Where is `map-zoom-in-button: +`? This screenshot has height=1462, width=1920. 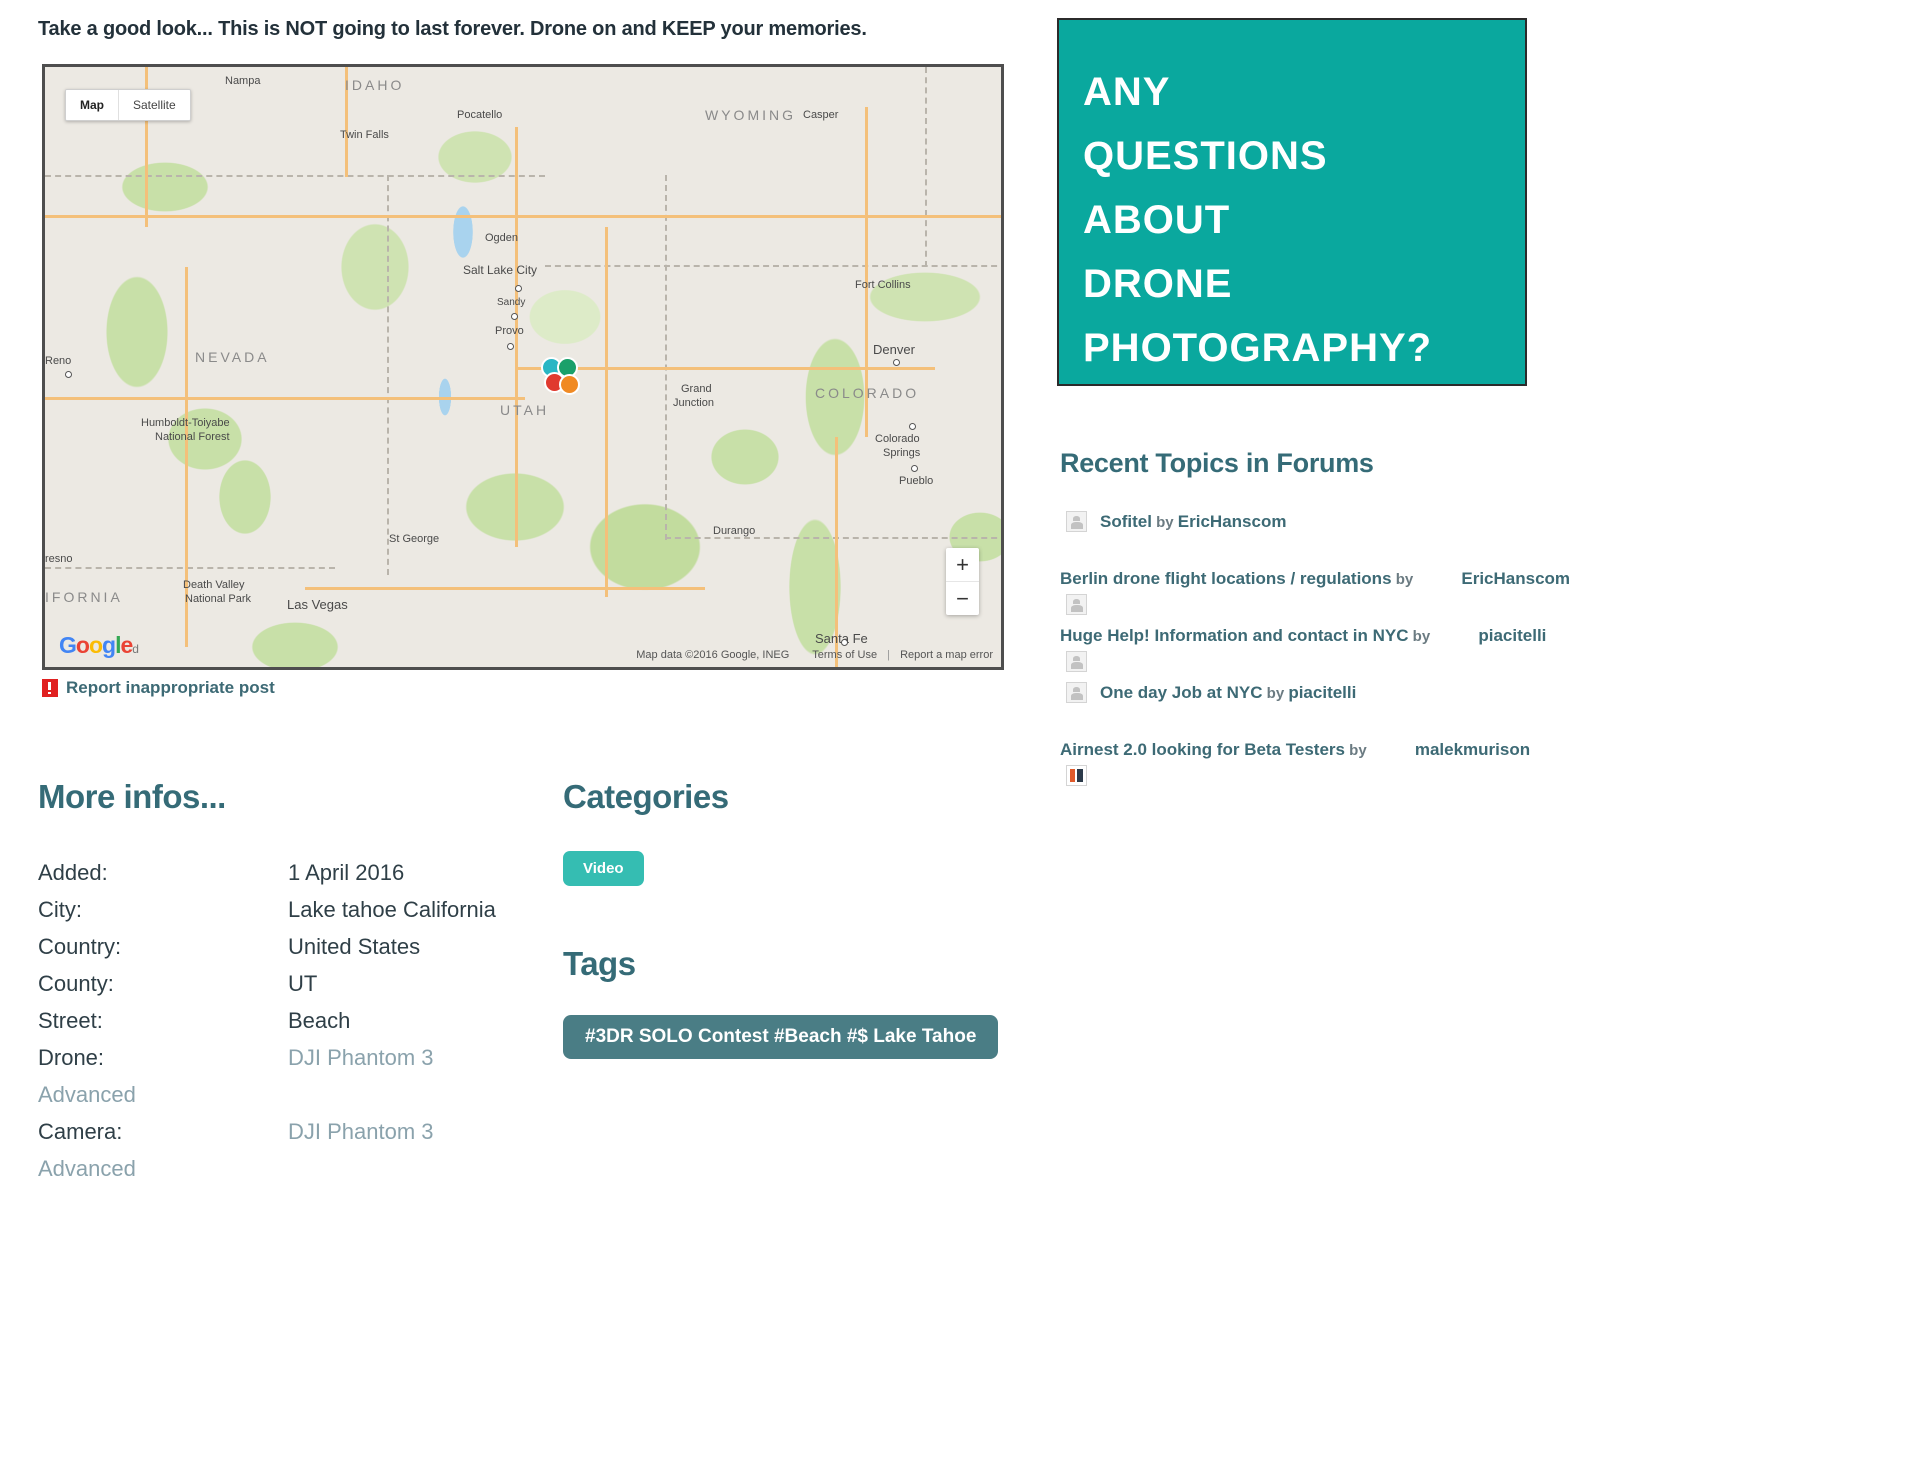
map-zoom-in-button: + is located at coordinates (962, 565).